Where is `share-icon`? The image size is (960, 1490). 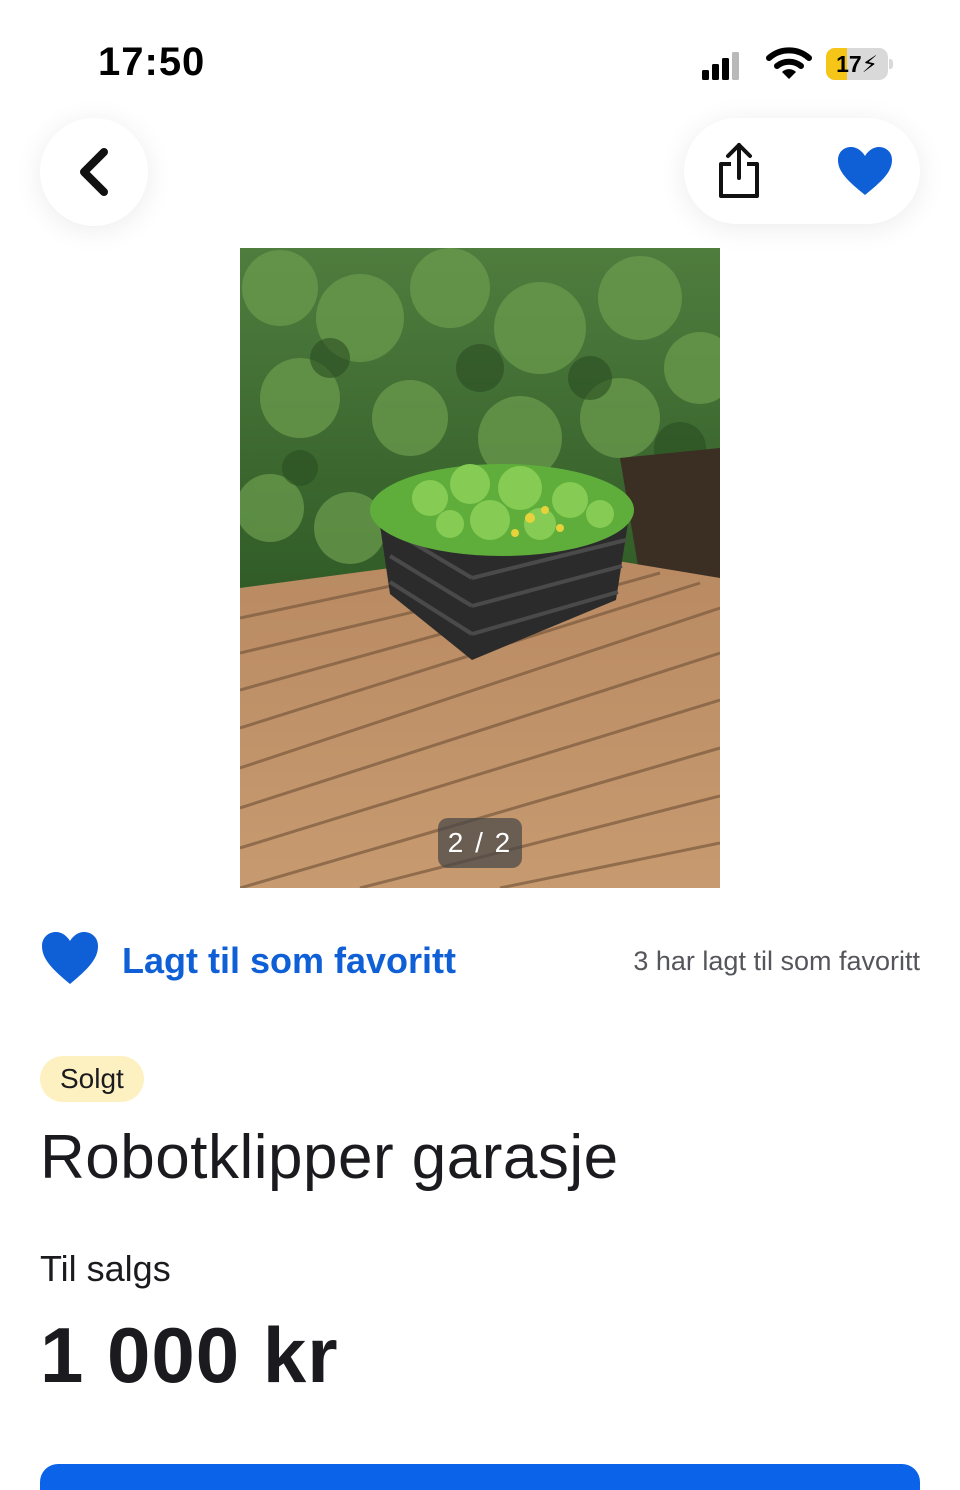
share-icon is located at coordinates (739, 170).